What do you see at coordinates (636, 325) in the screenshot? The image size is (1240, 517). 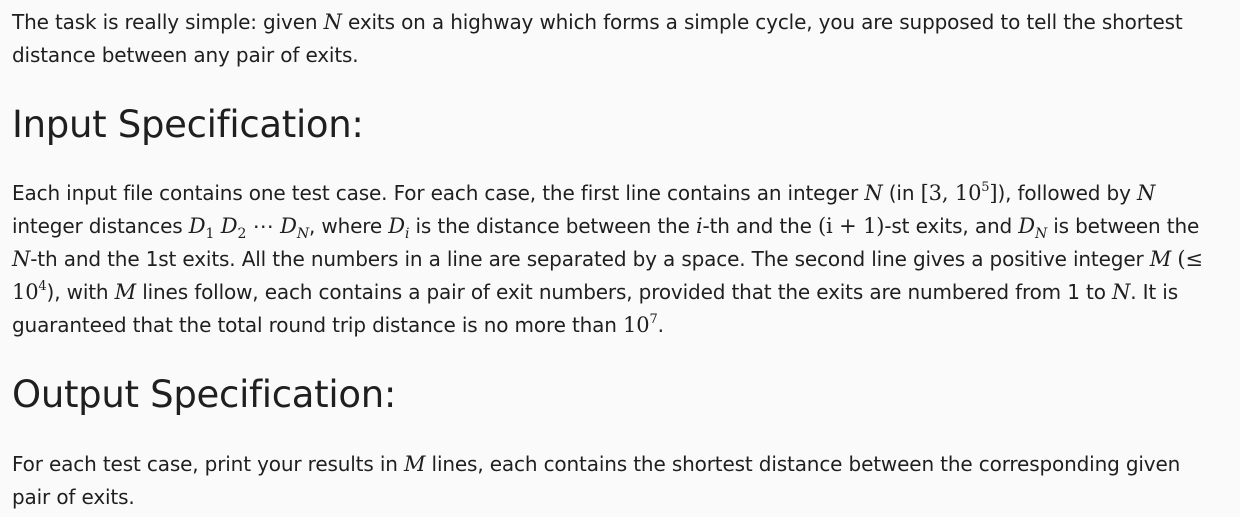 I see `math-ten: 10` at bounding box center [636, 325].